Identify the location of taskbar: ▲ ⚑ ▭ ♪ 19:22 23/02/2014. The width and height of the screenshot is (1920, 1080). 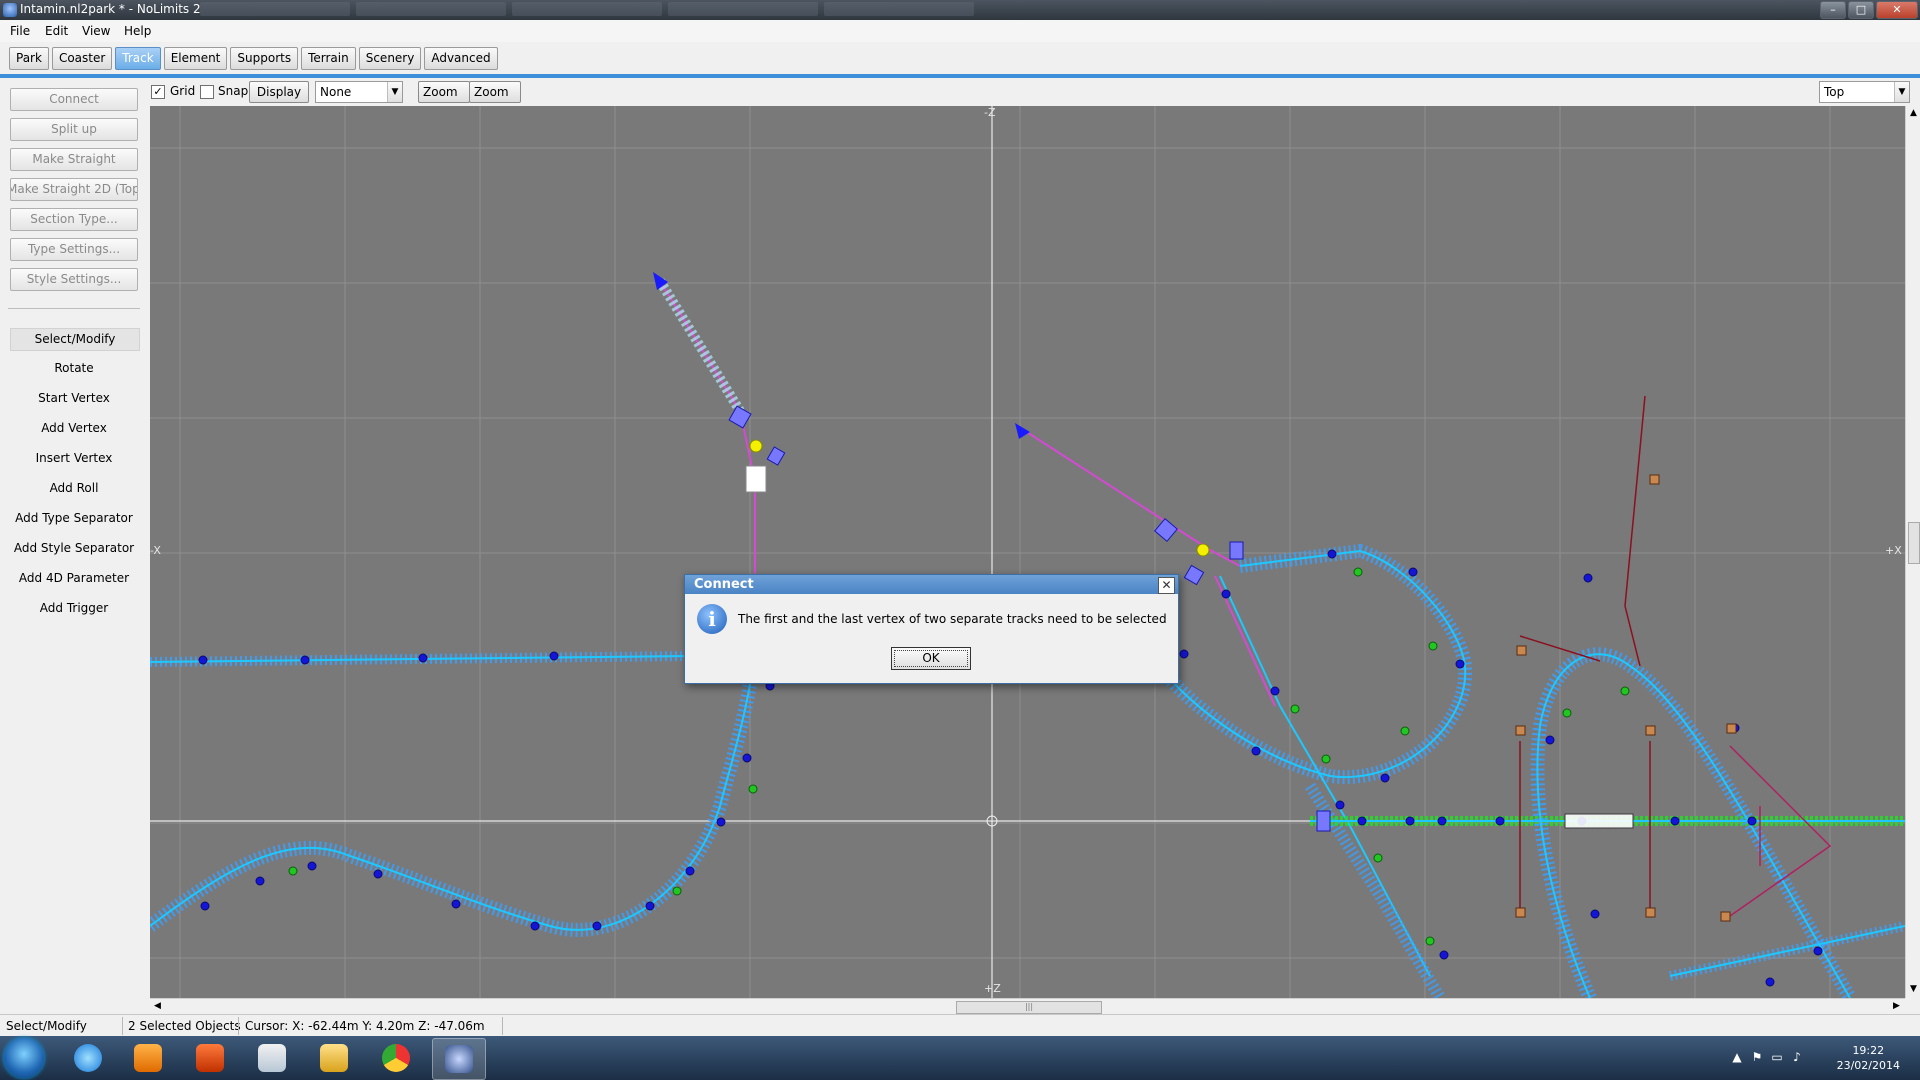
(960, 1058).